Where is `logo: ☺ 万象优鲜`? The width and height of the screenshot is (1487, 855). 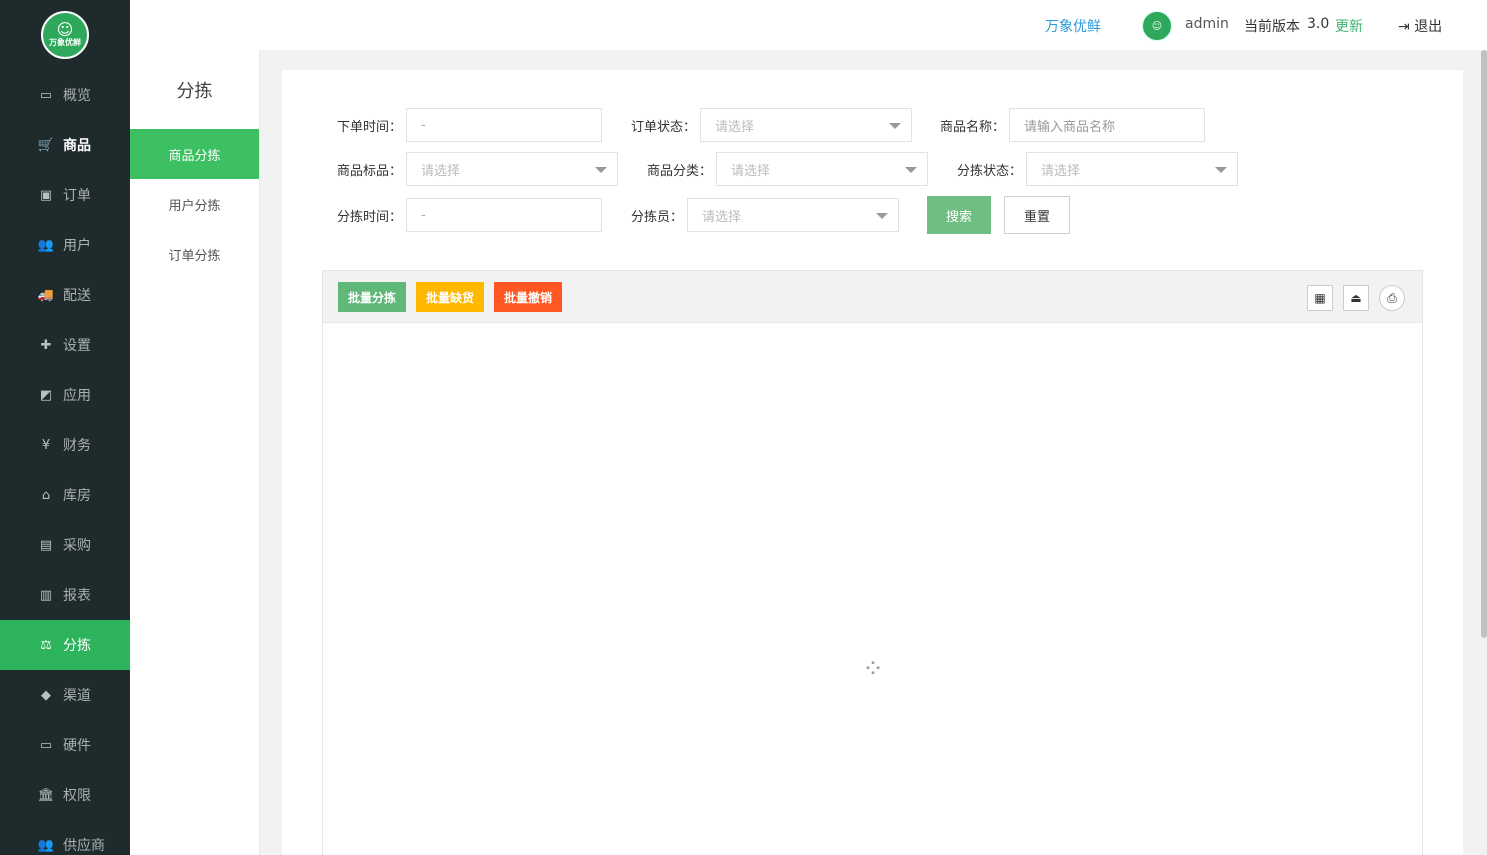 logo: ☺ 万象优鲜 is located at coordinates (65, 35).